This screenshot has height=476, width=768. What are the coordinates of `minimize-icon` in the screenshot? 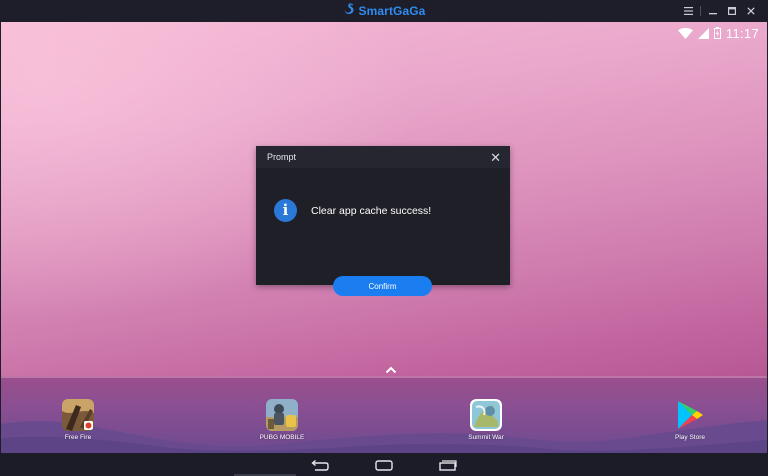 It's located at (712, 14).